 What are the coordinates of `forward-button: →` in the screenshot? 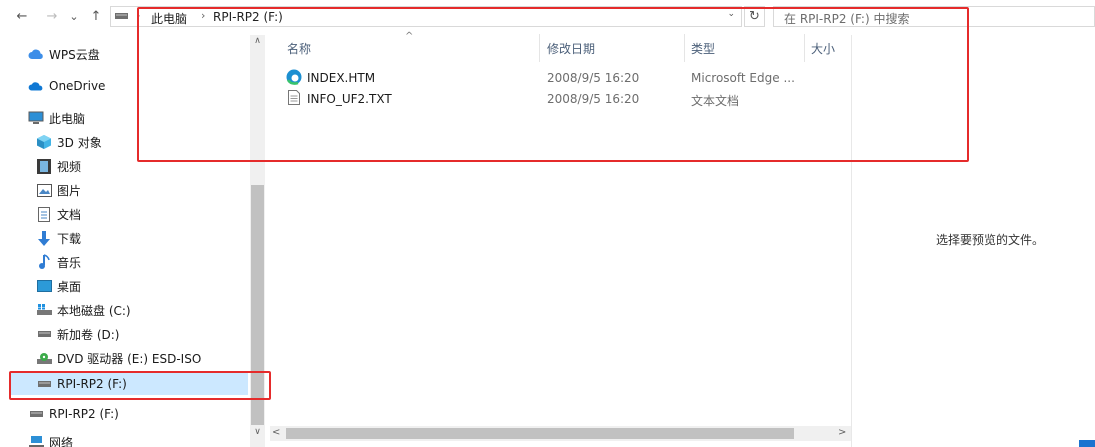 It's located at (52, 16).